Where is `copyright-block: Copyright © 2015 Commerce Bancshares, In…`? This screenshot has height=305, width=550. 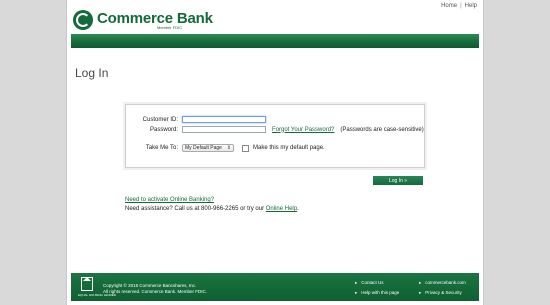
copyright-block: Copyright © 2015 Commerce Bancshares, In… is located at coordinates (155, 289).